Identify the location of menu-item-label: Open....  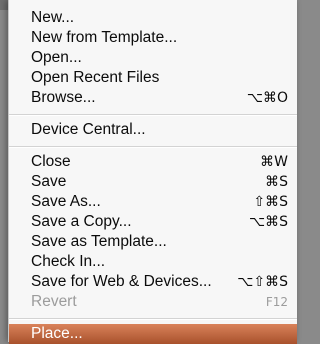
(56, 57).